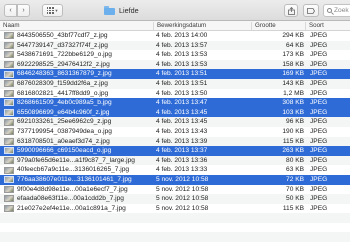 The image size is (350, 250). I want to click on share-button, so click(291, 10).